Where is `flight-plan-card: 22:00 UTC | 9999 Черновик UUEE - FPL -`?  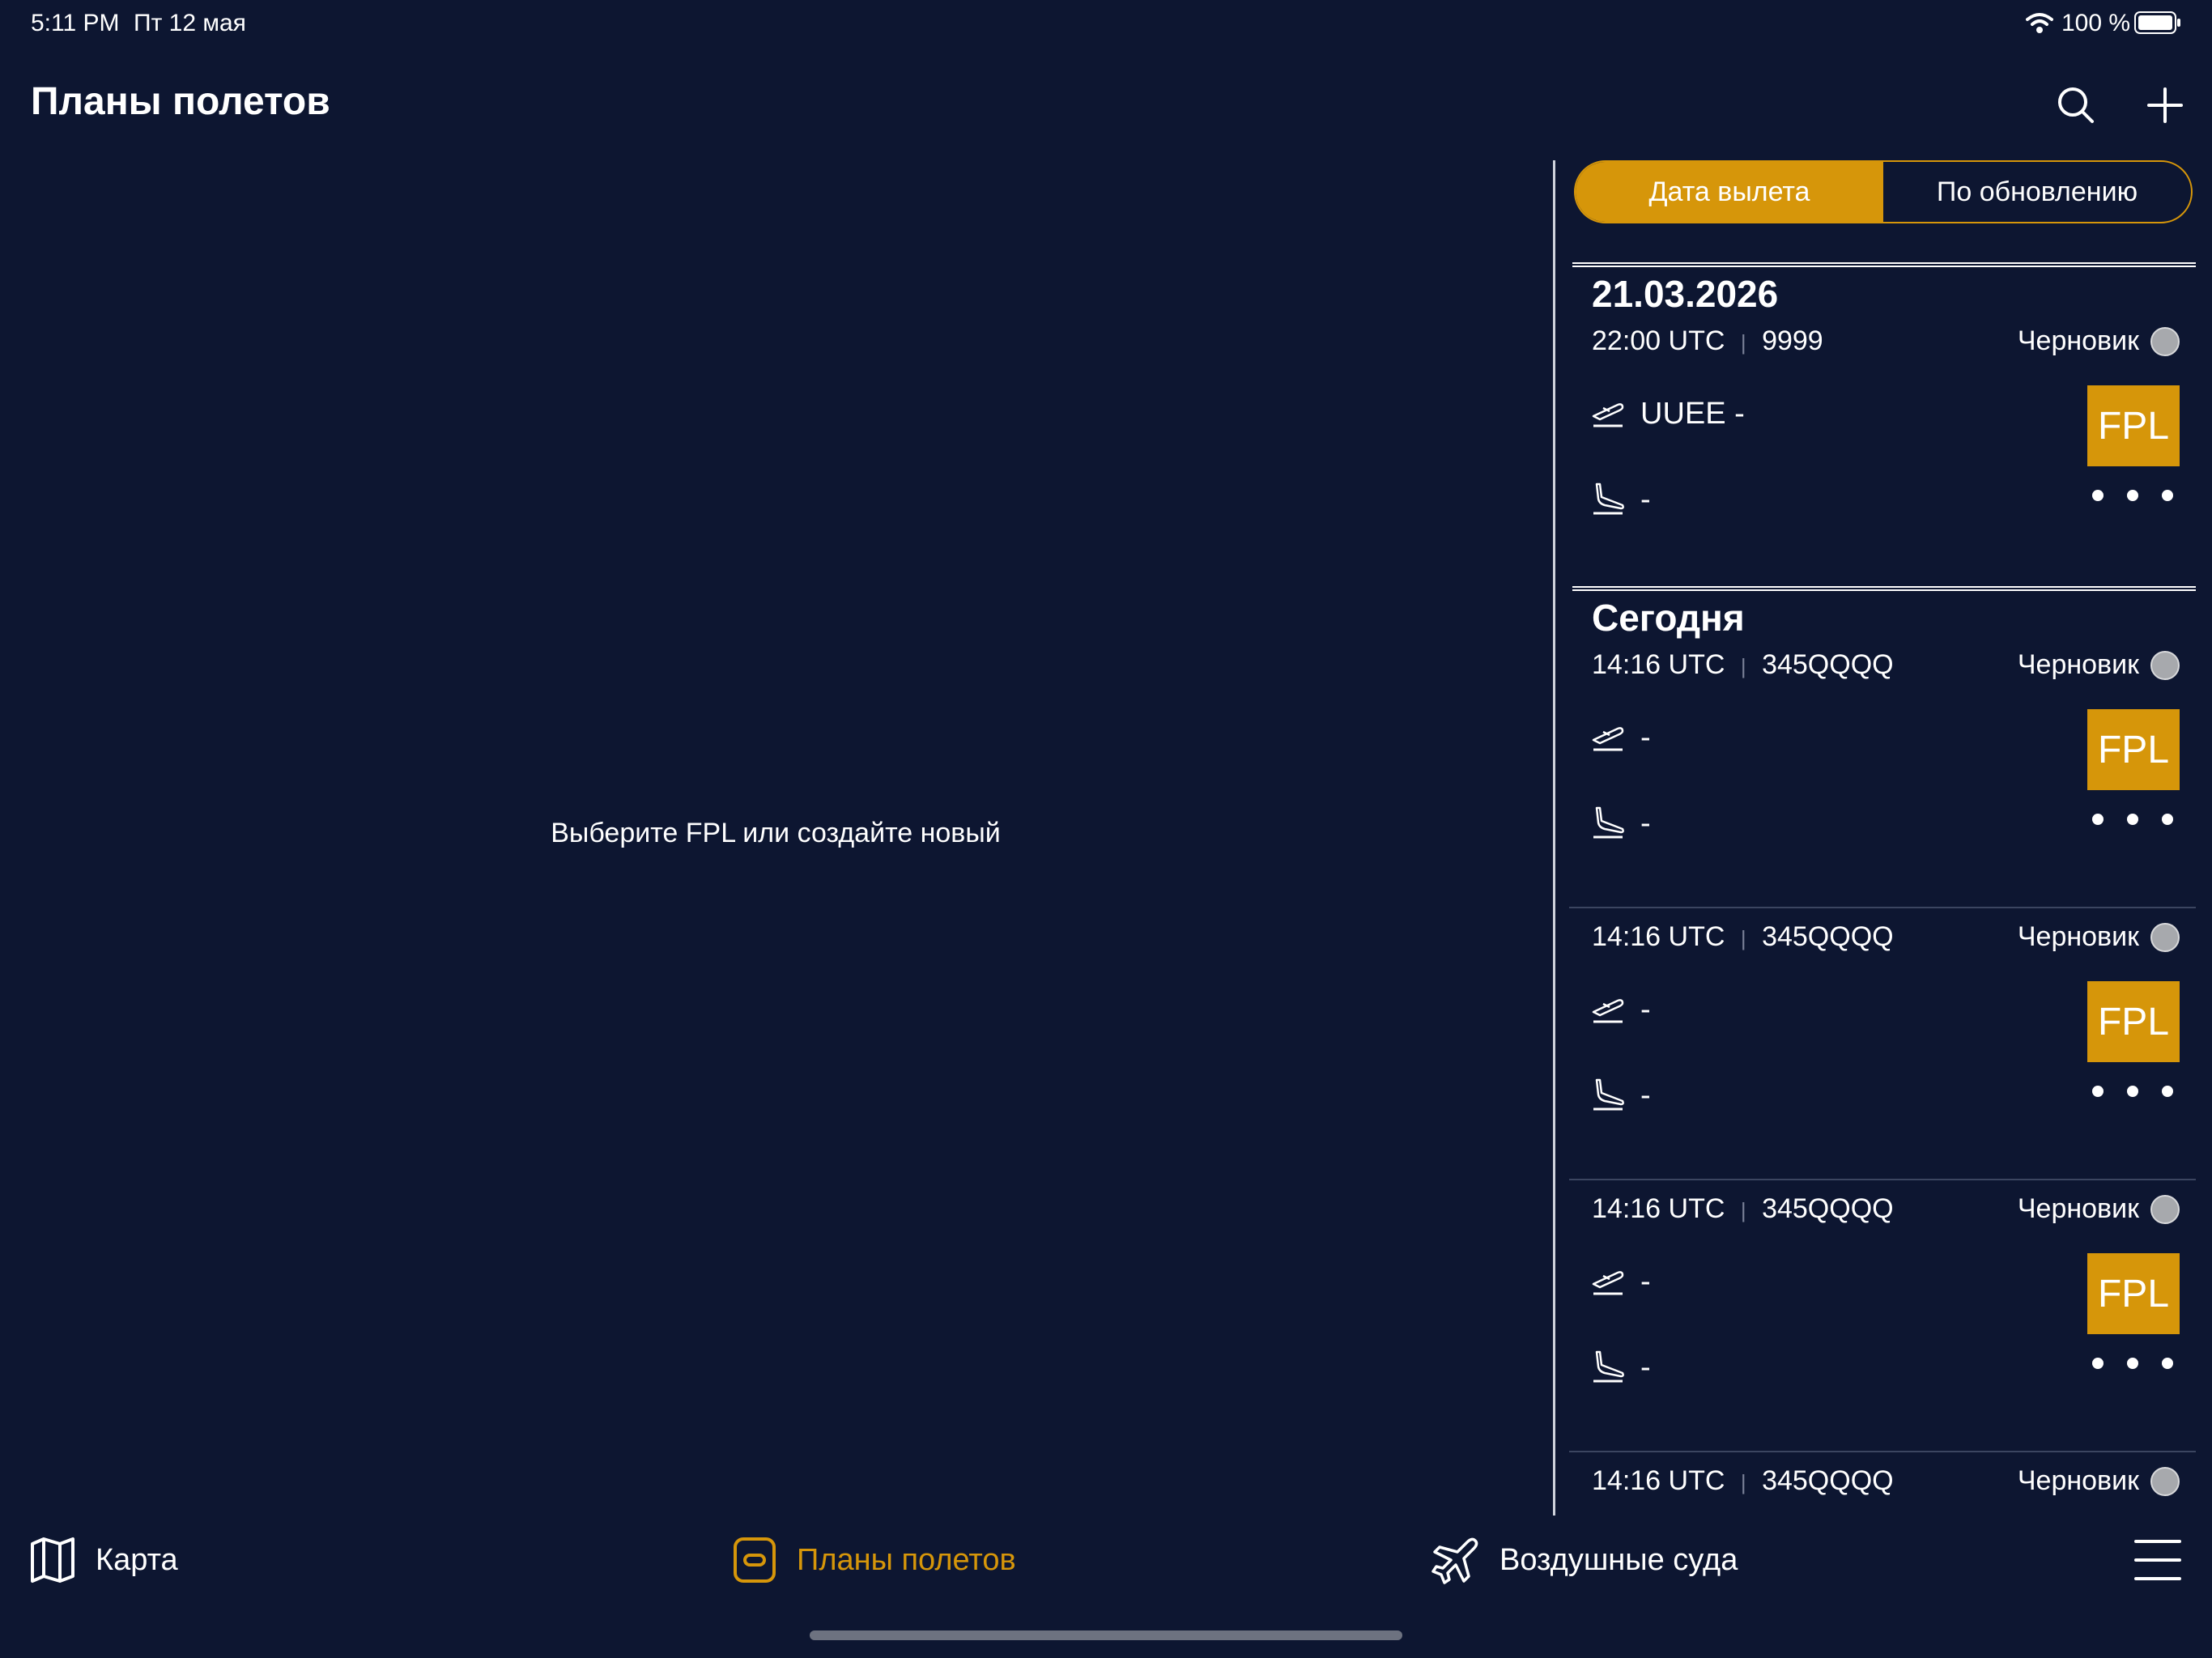
flight-plan-card: 22:00 UTC | 9999 Черновик UUEE - FPL - is located at coordinates (1882, 448).